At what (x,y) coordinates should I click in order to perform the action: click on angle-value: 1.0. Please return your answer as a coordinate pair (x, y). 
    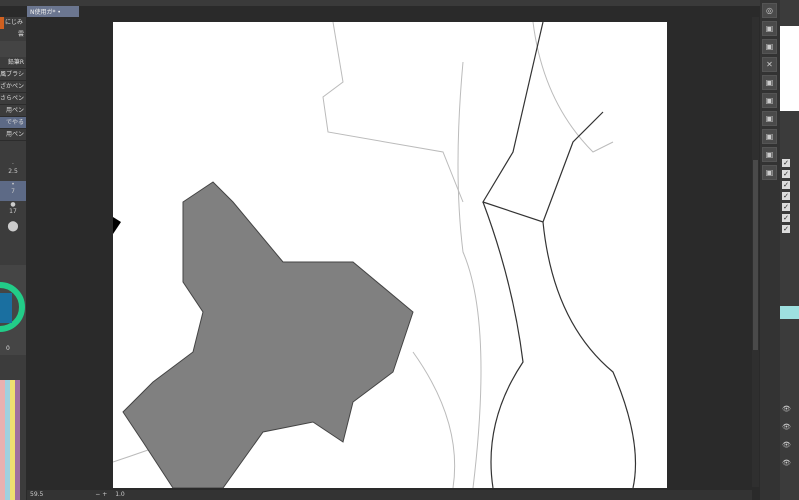
    Looking at the image, I should click on (120, 494).